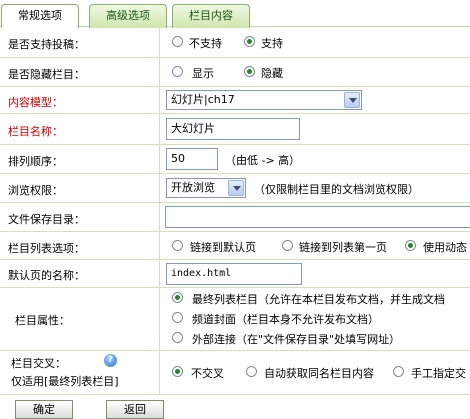  What do you see at coordinates (211, 16) in the screenshot?
I see `tab-column-content: 栏目内容` at bounding box center [211, 16].